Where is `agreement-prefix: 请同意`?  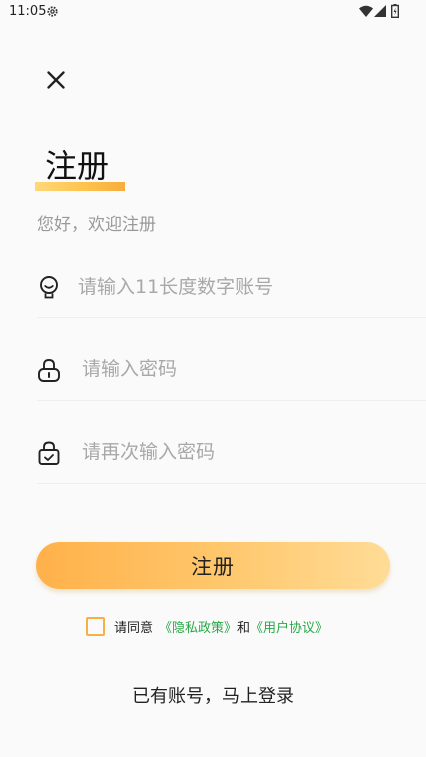 agreement-prefix: 请同意 is located at coordinates (134, 628).